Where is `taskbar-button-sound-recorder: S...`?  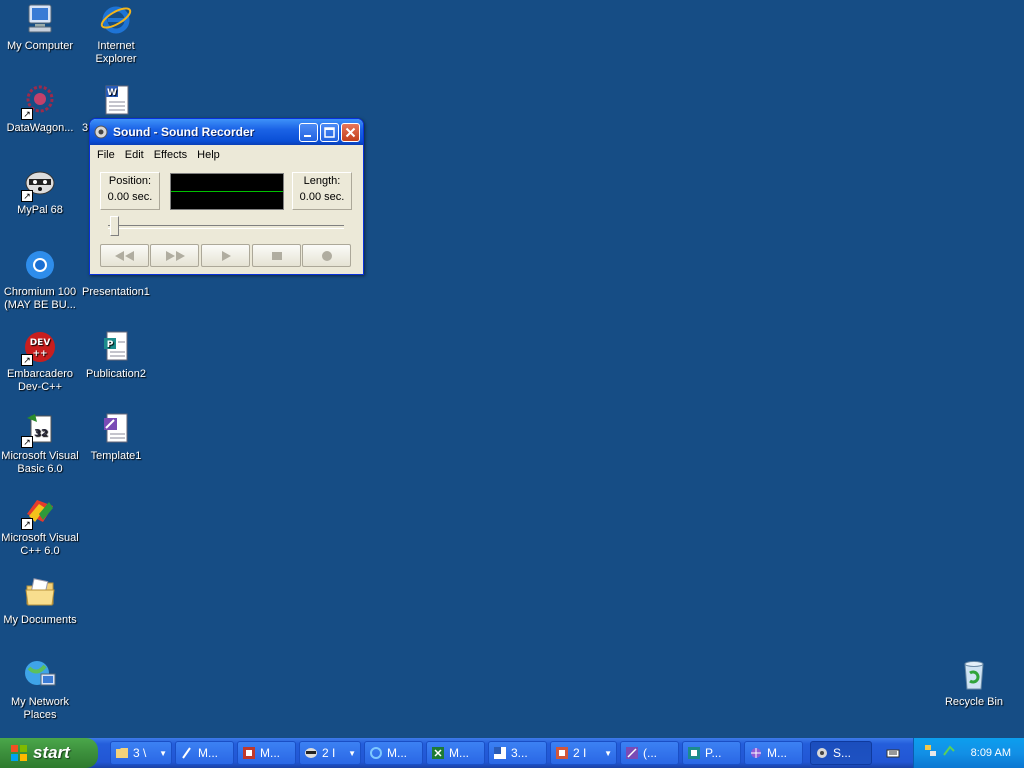
taskbar-button-sound-recorder: S... is located at coordinates (841, 753).